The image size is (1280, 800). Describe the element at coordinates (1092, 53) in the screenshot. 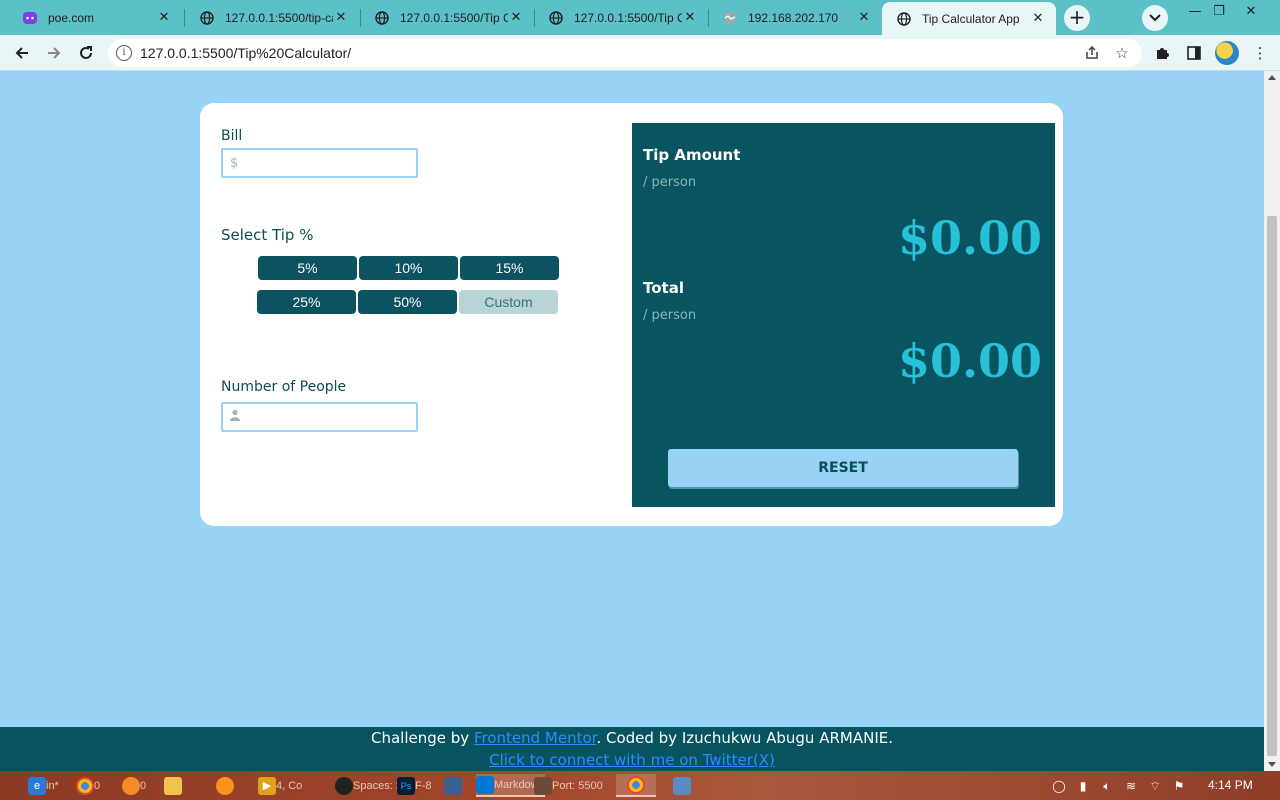

I see `share-icon` at that location.